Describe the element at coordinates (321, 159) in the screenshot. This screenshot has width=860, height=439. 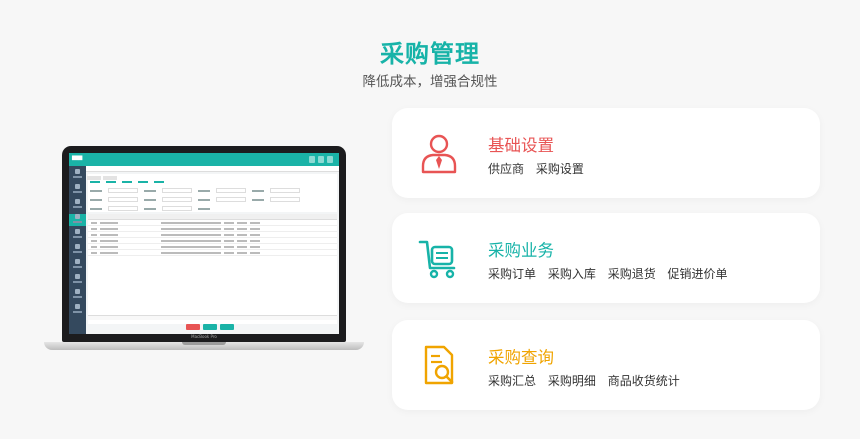
I see `user-icon` at that location.